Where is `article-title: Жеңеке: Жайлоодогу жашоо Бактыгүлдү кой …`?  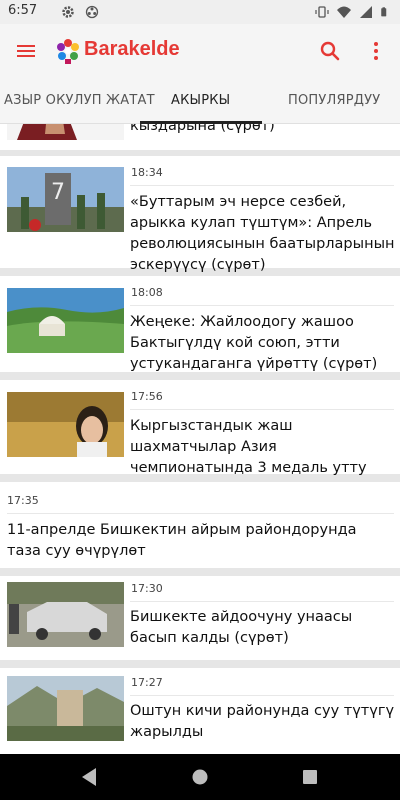 article-title: Жеңеке: Жайлоодогу жашоо Бактыгүлдү кой … is located at coordinates (254, 343).